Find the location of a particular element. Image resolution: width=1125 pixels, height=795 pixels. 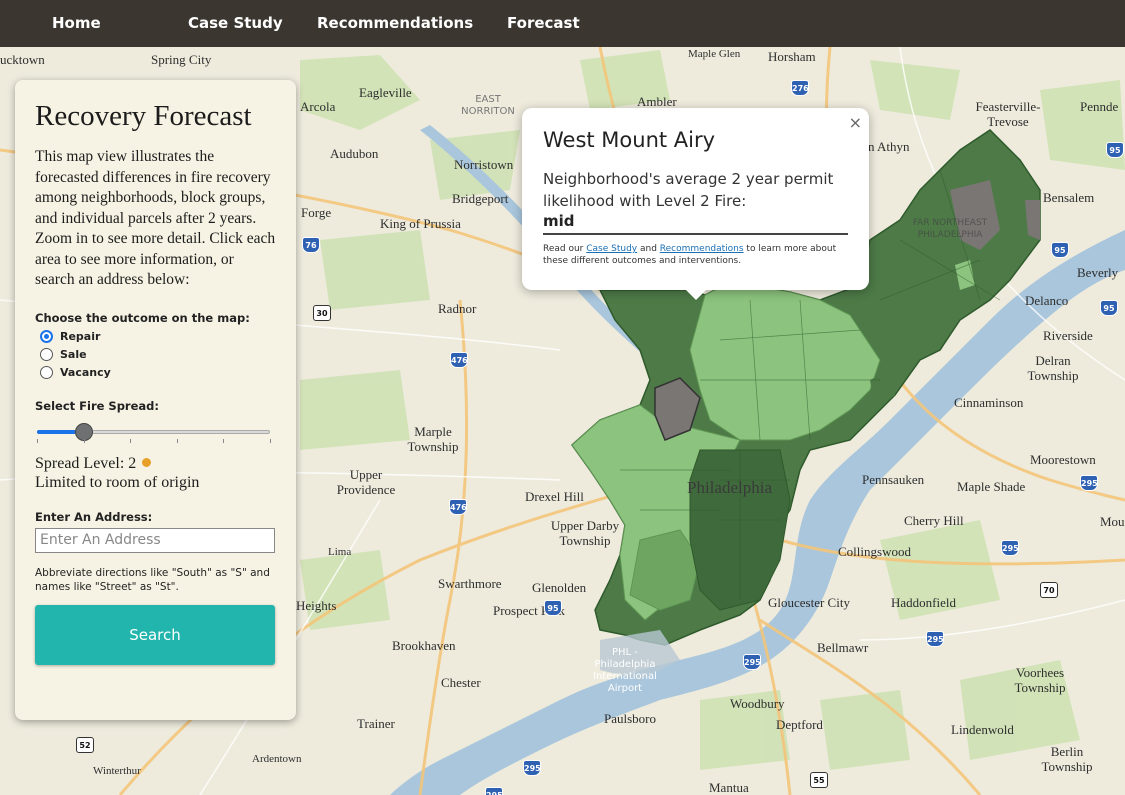

place-label: Mantua is located at coordinates (729, 787).